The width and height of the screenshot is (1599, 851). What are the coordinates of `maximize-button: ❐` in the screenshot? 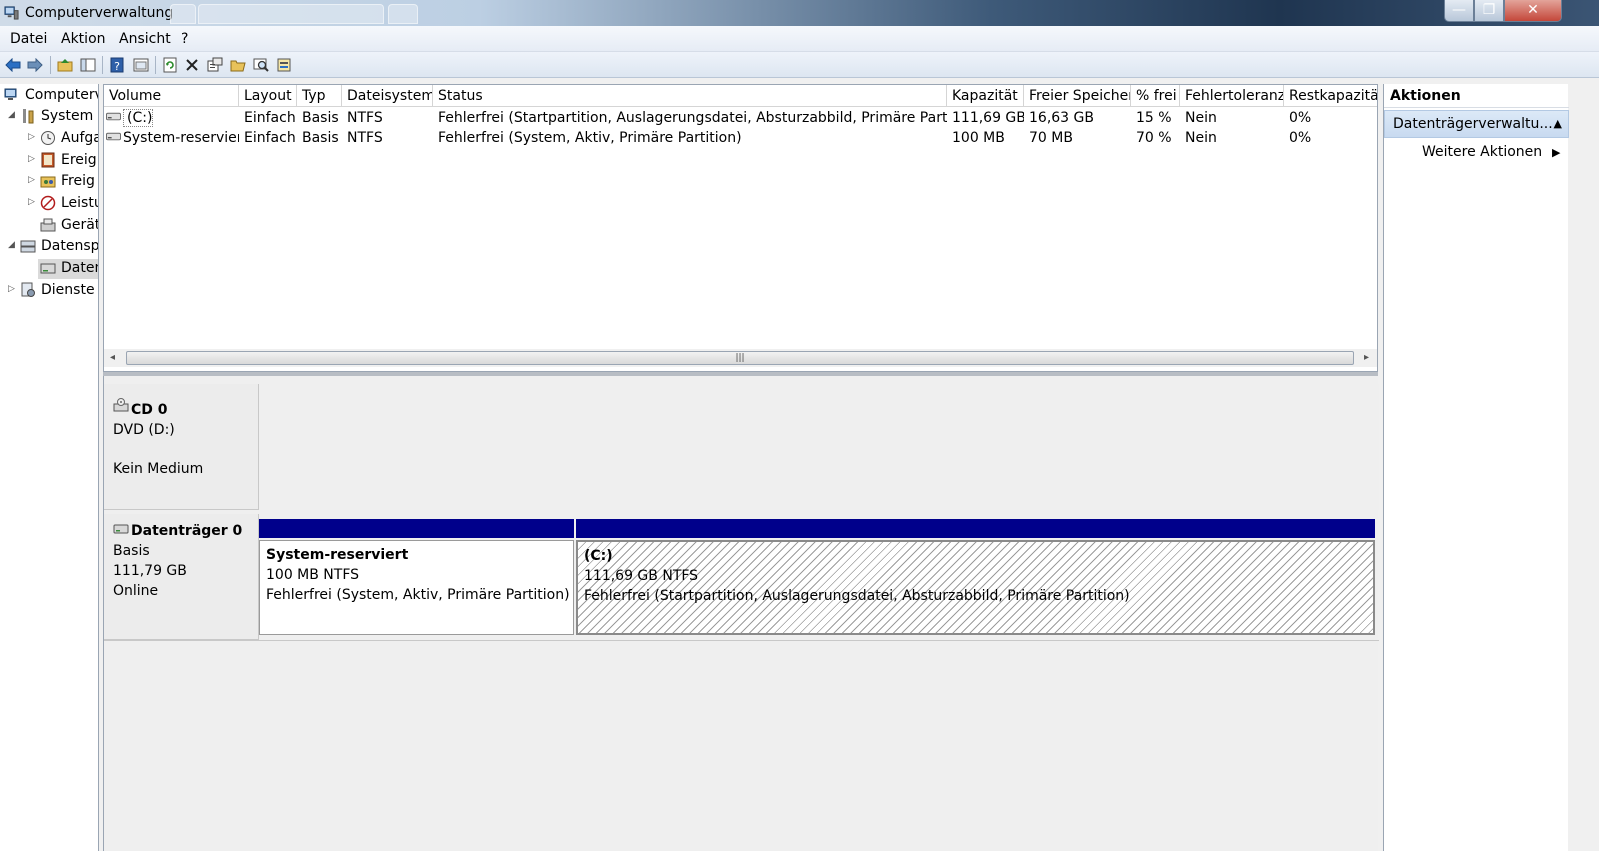 It's located at (1489, 11).